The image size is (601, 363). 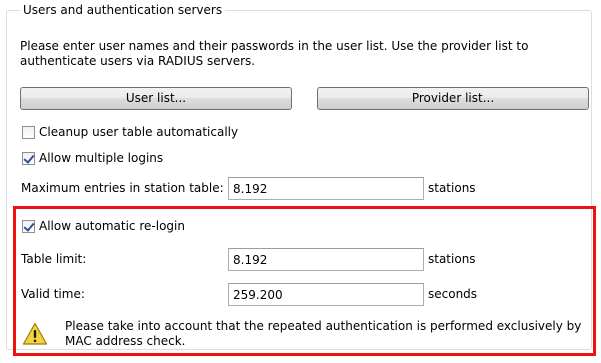 I want to click on valid-time-label: Valid time:, so click(x=53, y=294).